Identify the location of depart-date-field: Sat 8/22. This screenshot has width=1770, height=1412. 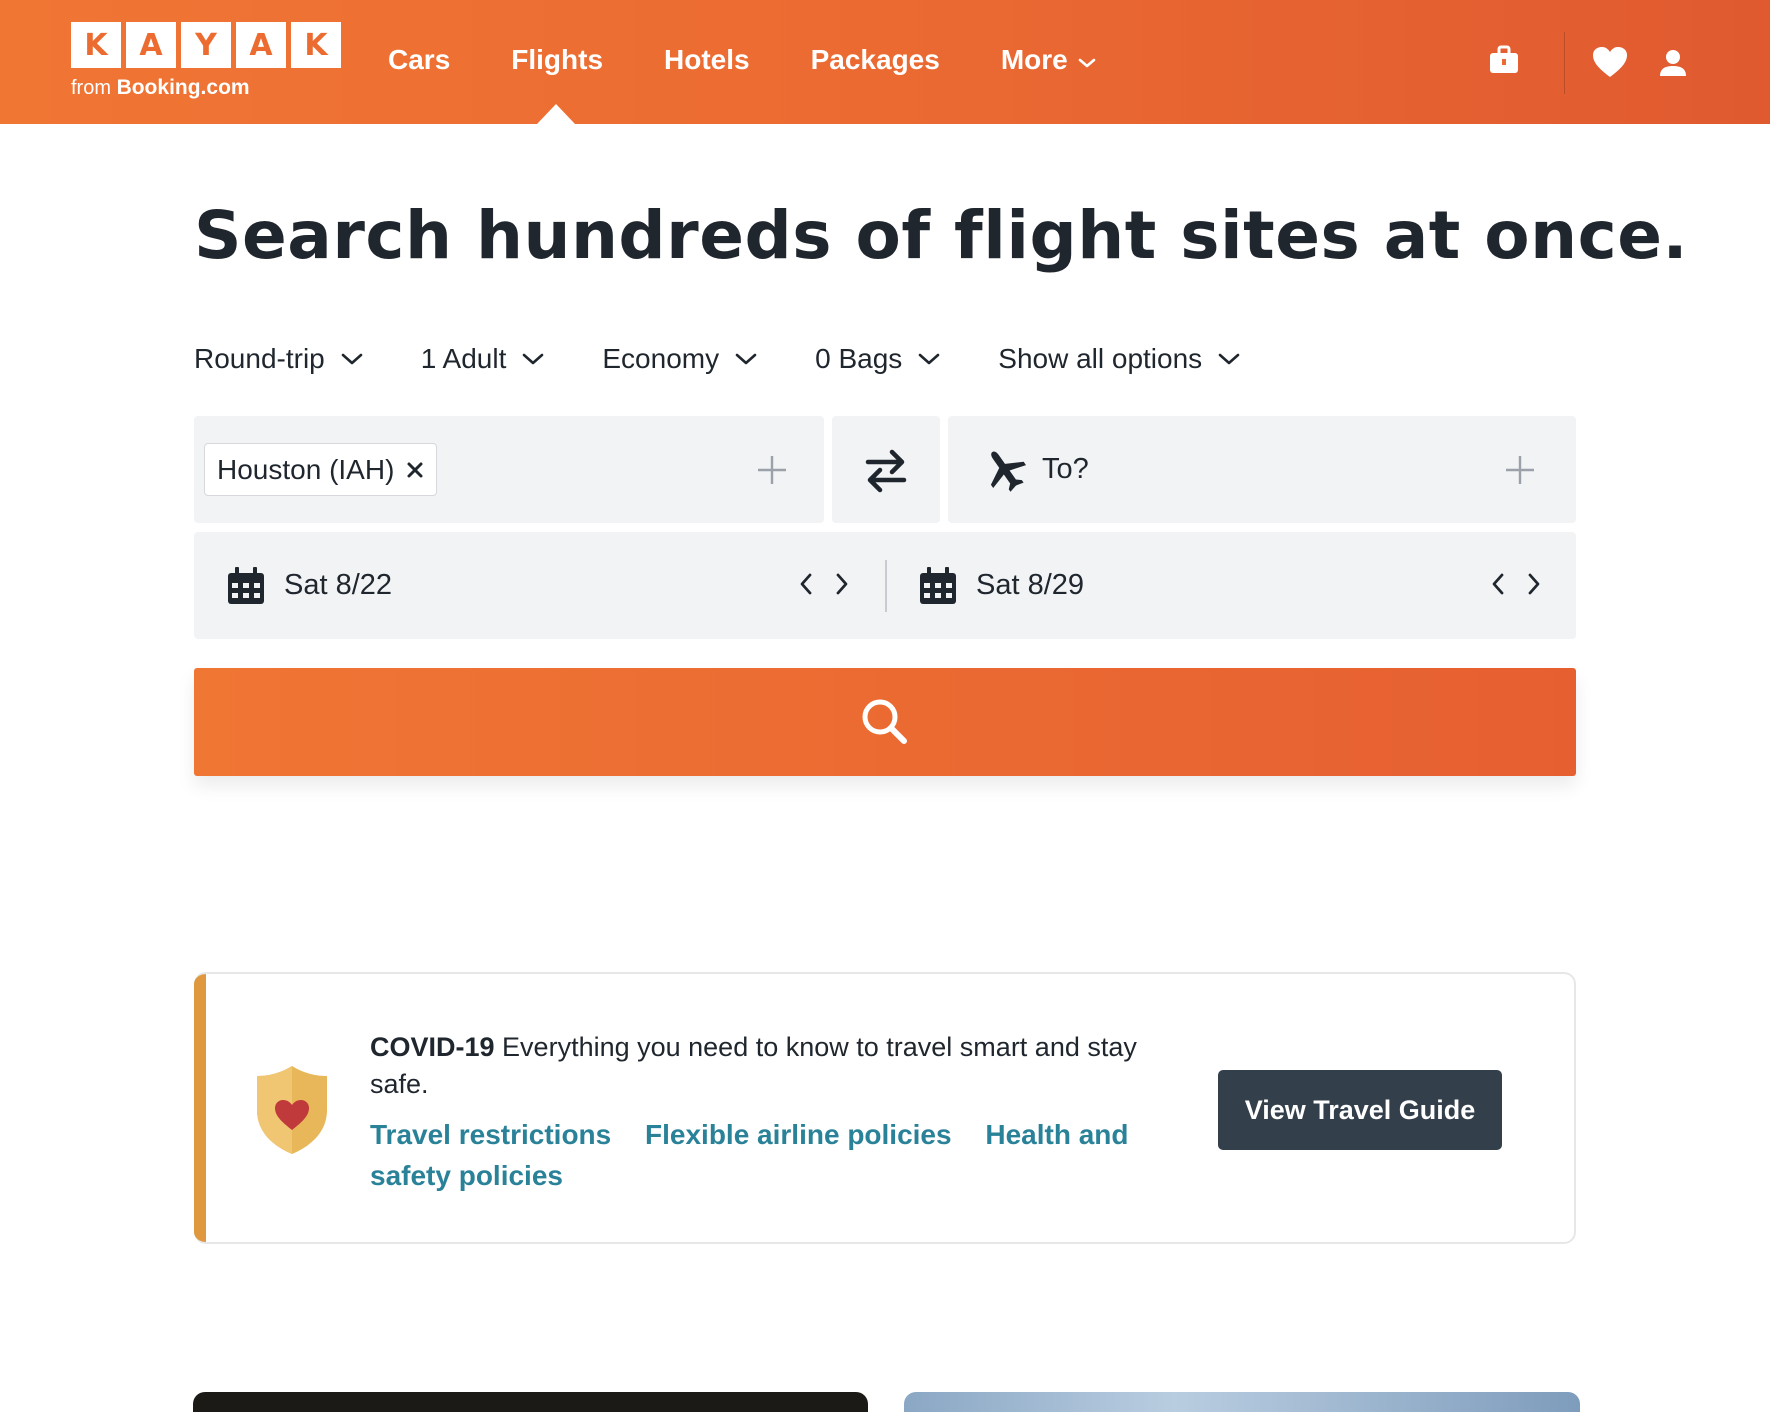
(309, 585).